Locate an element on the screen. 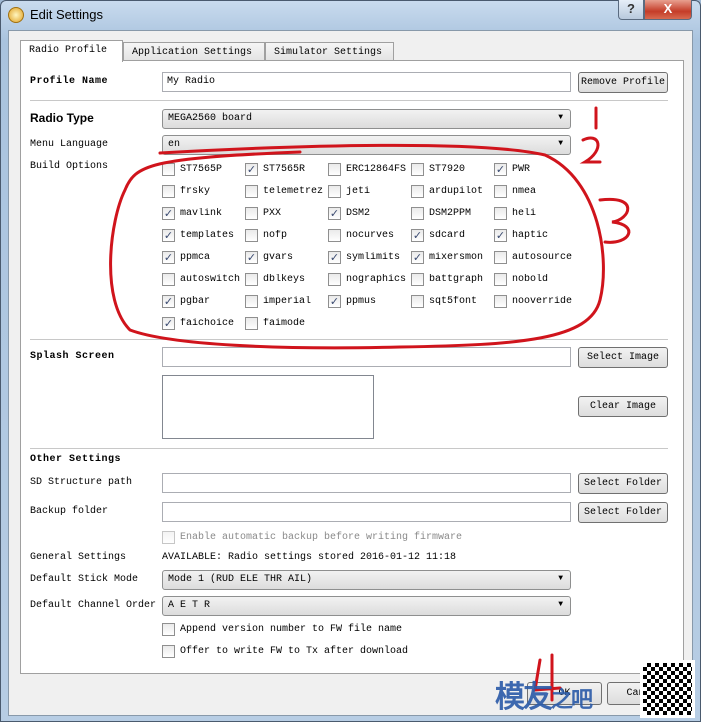  qr-code is located at coordinates (667, 689).